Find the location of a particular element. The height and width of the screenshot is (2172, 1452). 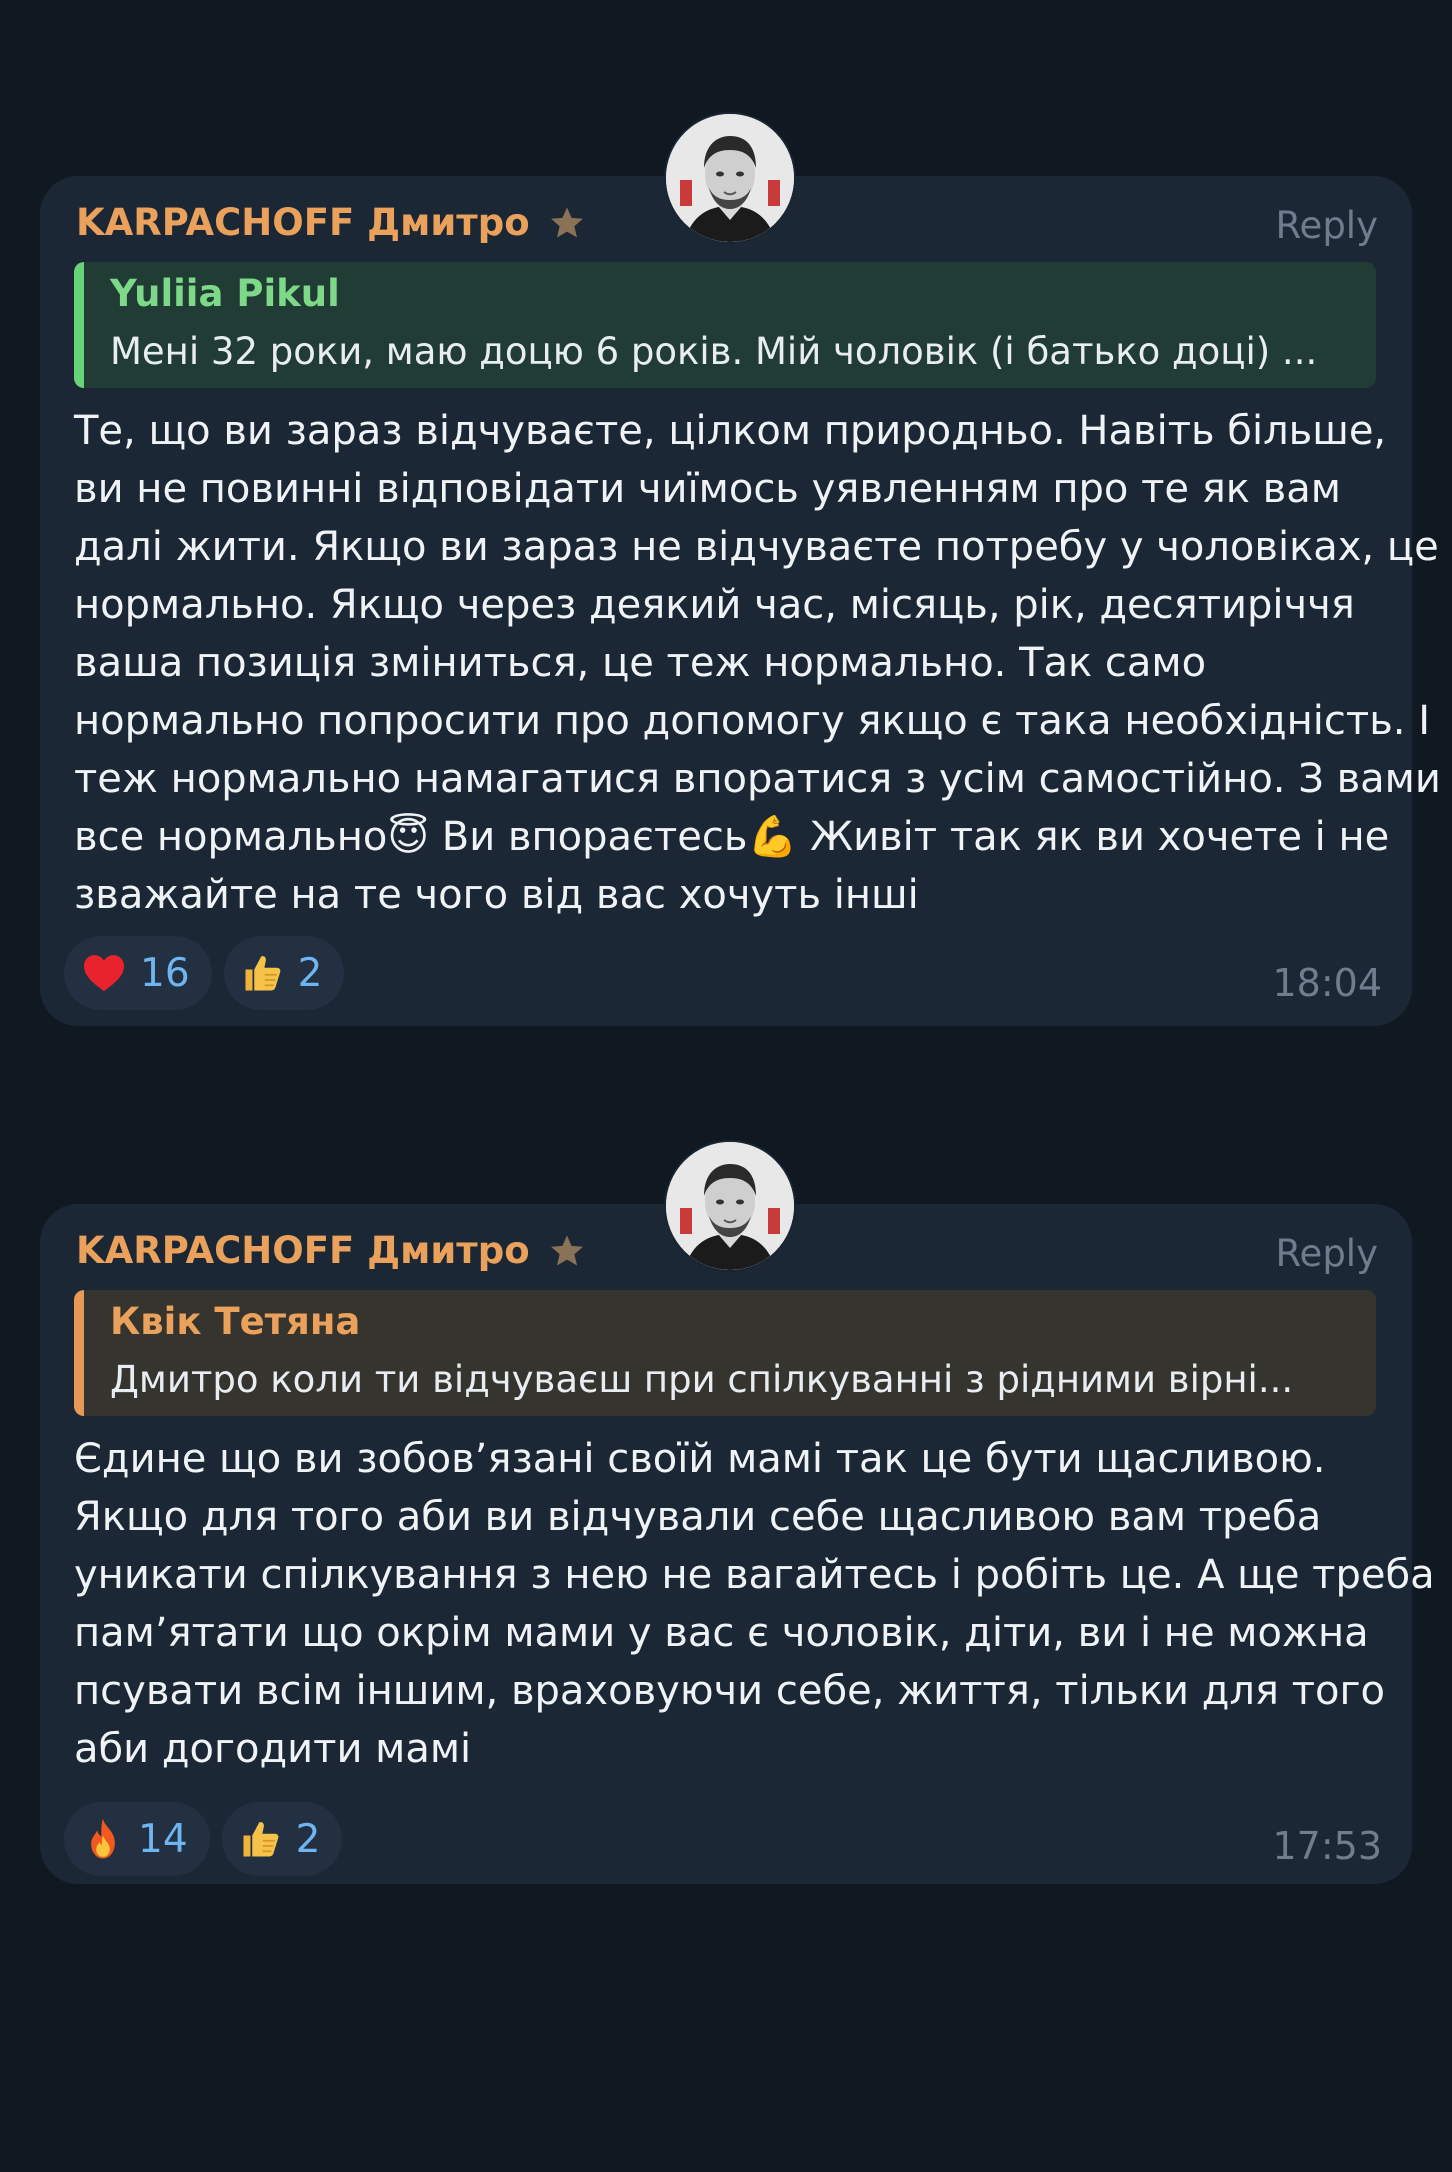

reactions: 16 2 is located at coordinates (204, 973).